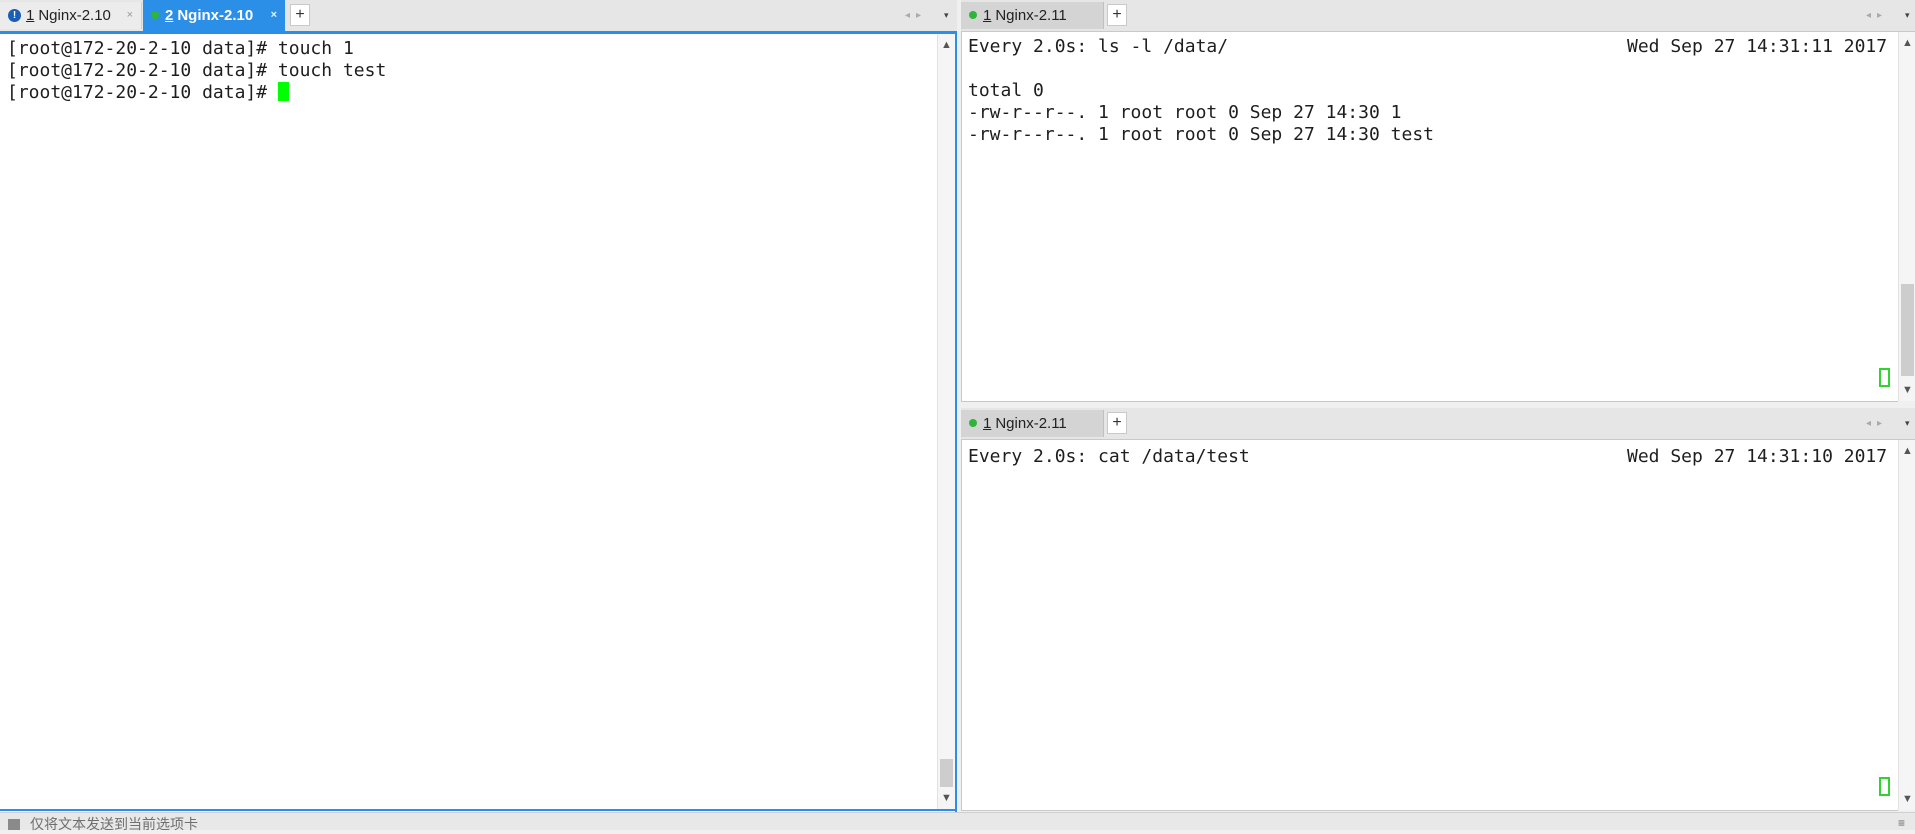  What do you see at coordinates (478, 810) in the screenshot?
I see `pane-bottom-border` at bounding box center [478, 810].